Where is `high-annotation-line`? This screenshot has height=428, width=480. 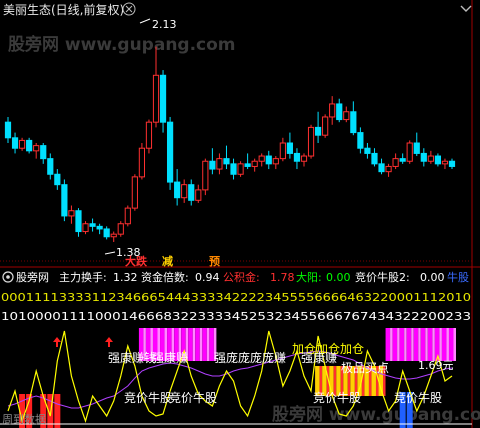
high-annotation-line is located at coordinates (145, 21).